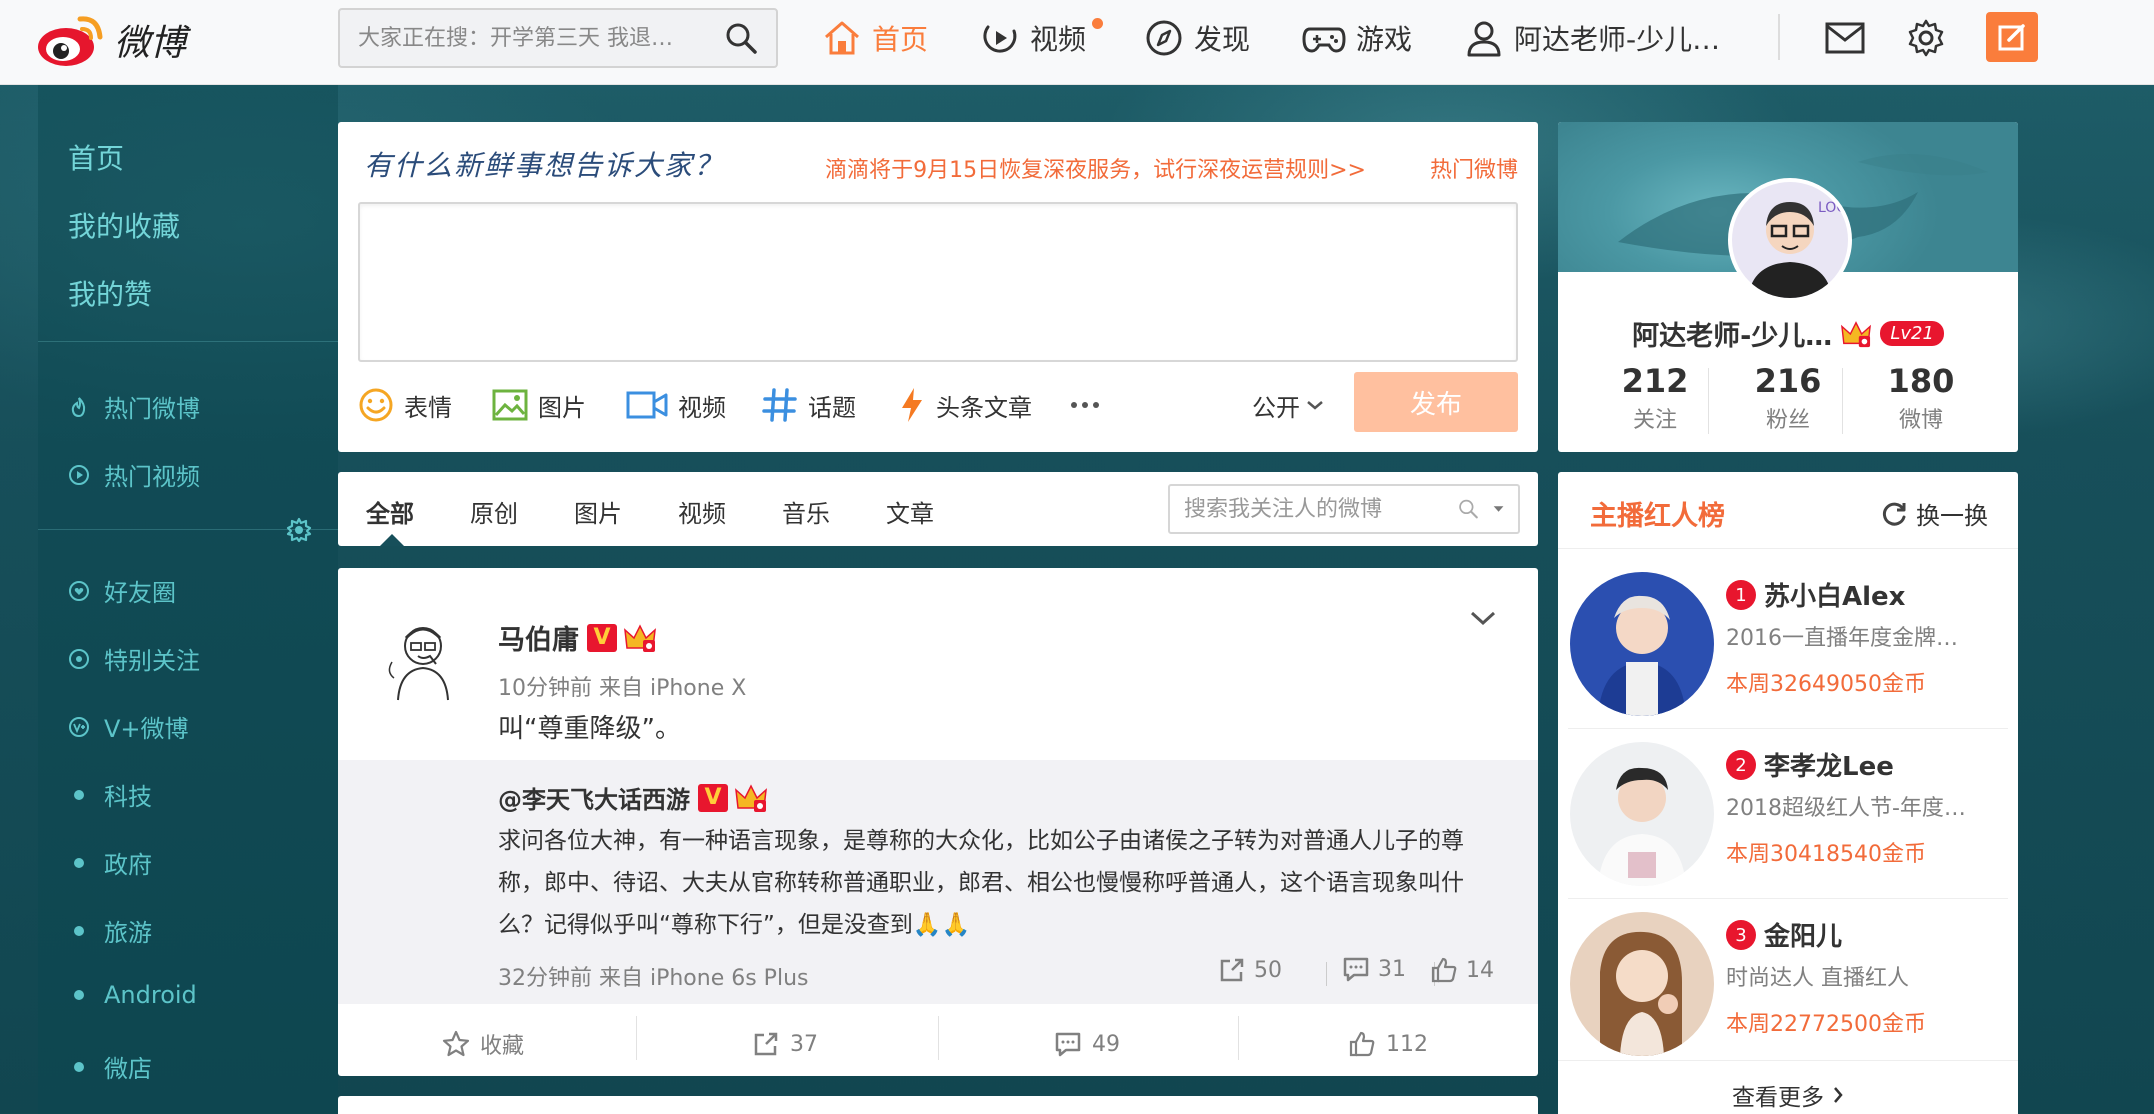 The image size is (2154, 1114). Describe the element at coordinates (539, 405) in the screenshot. I see `image-button: 图片` at that location.